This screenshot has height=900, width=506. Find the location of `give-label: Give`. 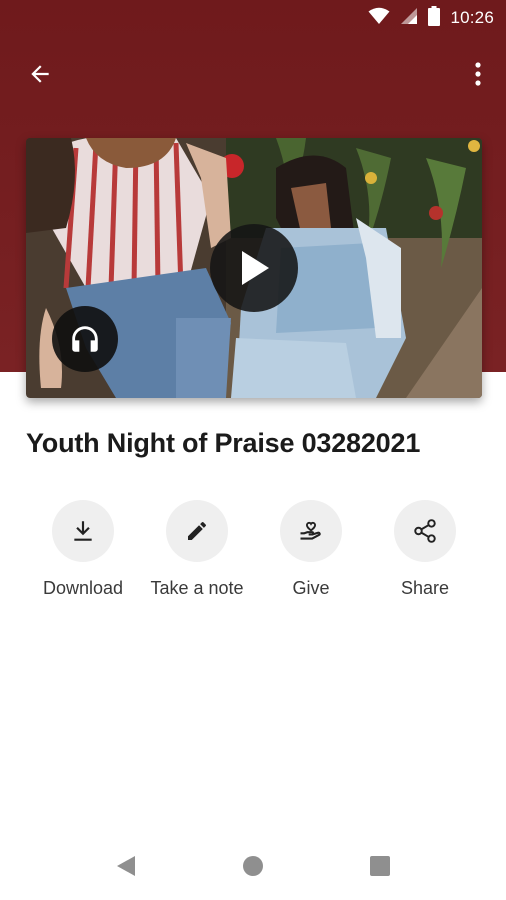

give-label: Give is located at coordinates (311, 588).